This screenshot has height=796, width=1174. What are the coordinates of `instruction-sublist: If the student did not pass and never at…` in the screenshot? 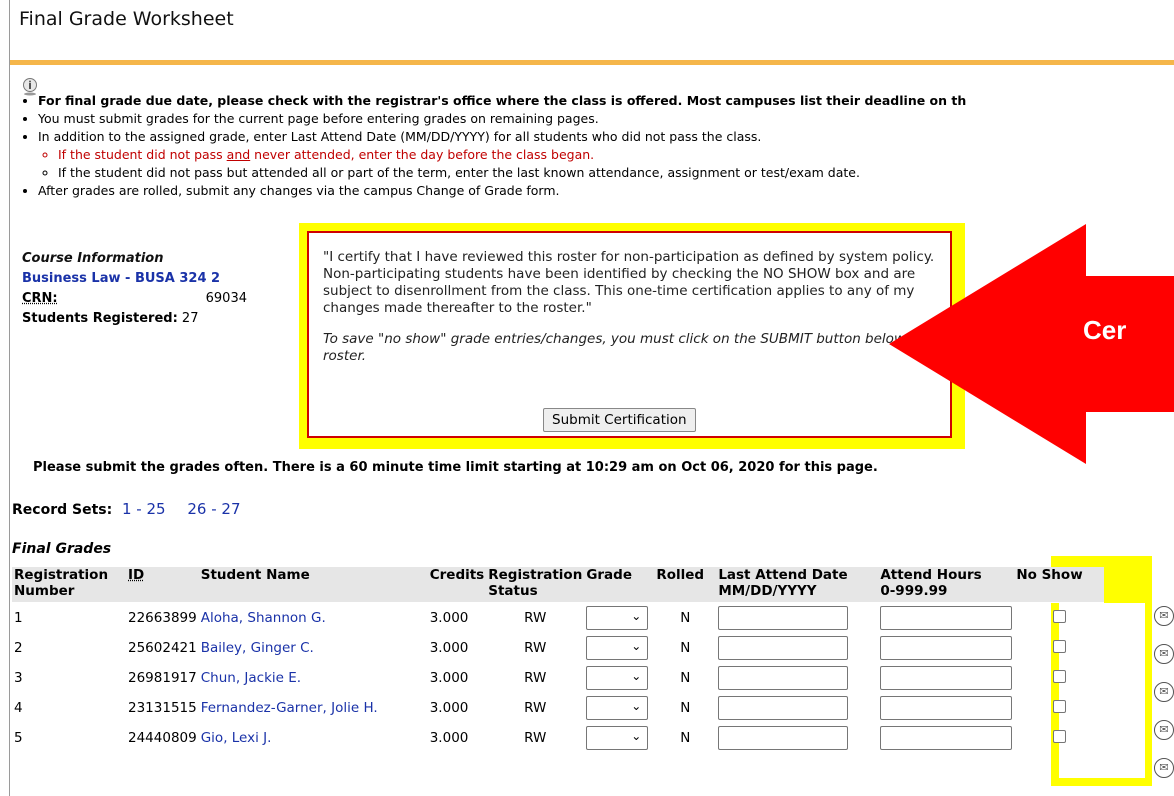 It's located at (606, 164).